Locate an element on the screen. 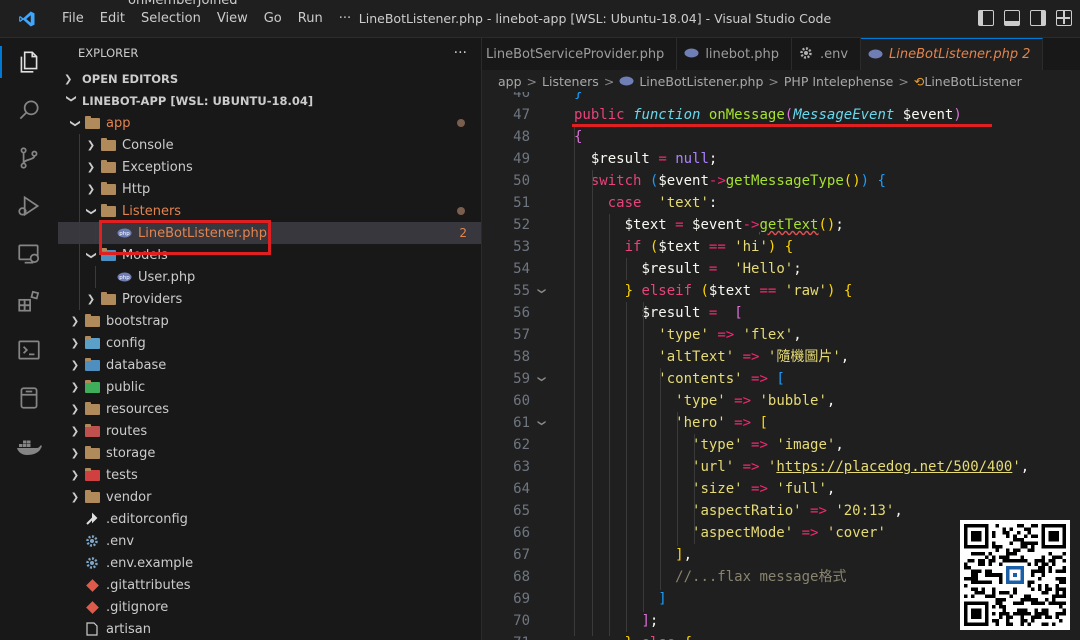 The width and height of the screenshot is (1080, 640). project-section: ❯ LINEBOT-APP [WSL: UBUNTU-18.04] is located at coordinates (269, 101).